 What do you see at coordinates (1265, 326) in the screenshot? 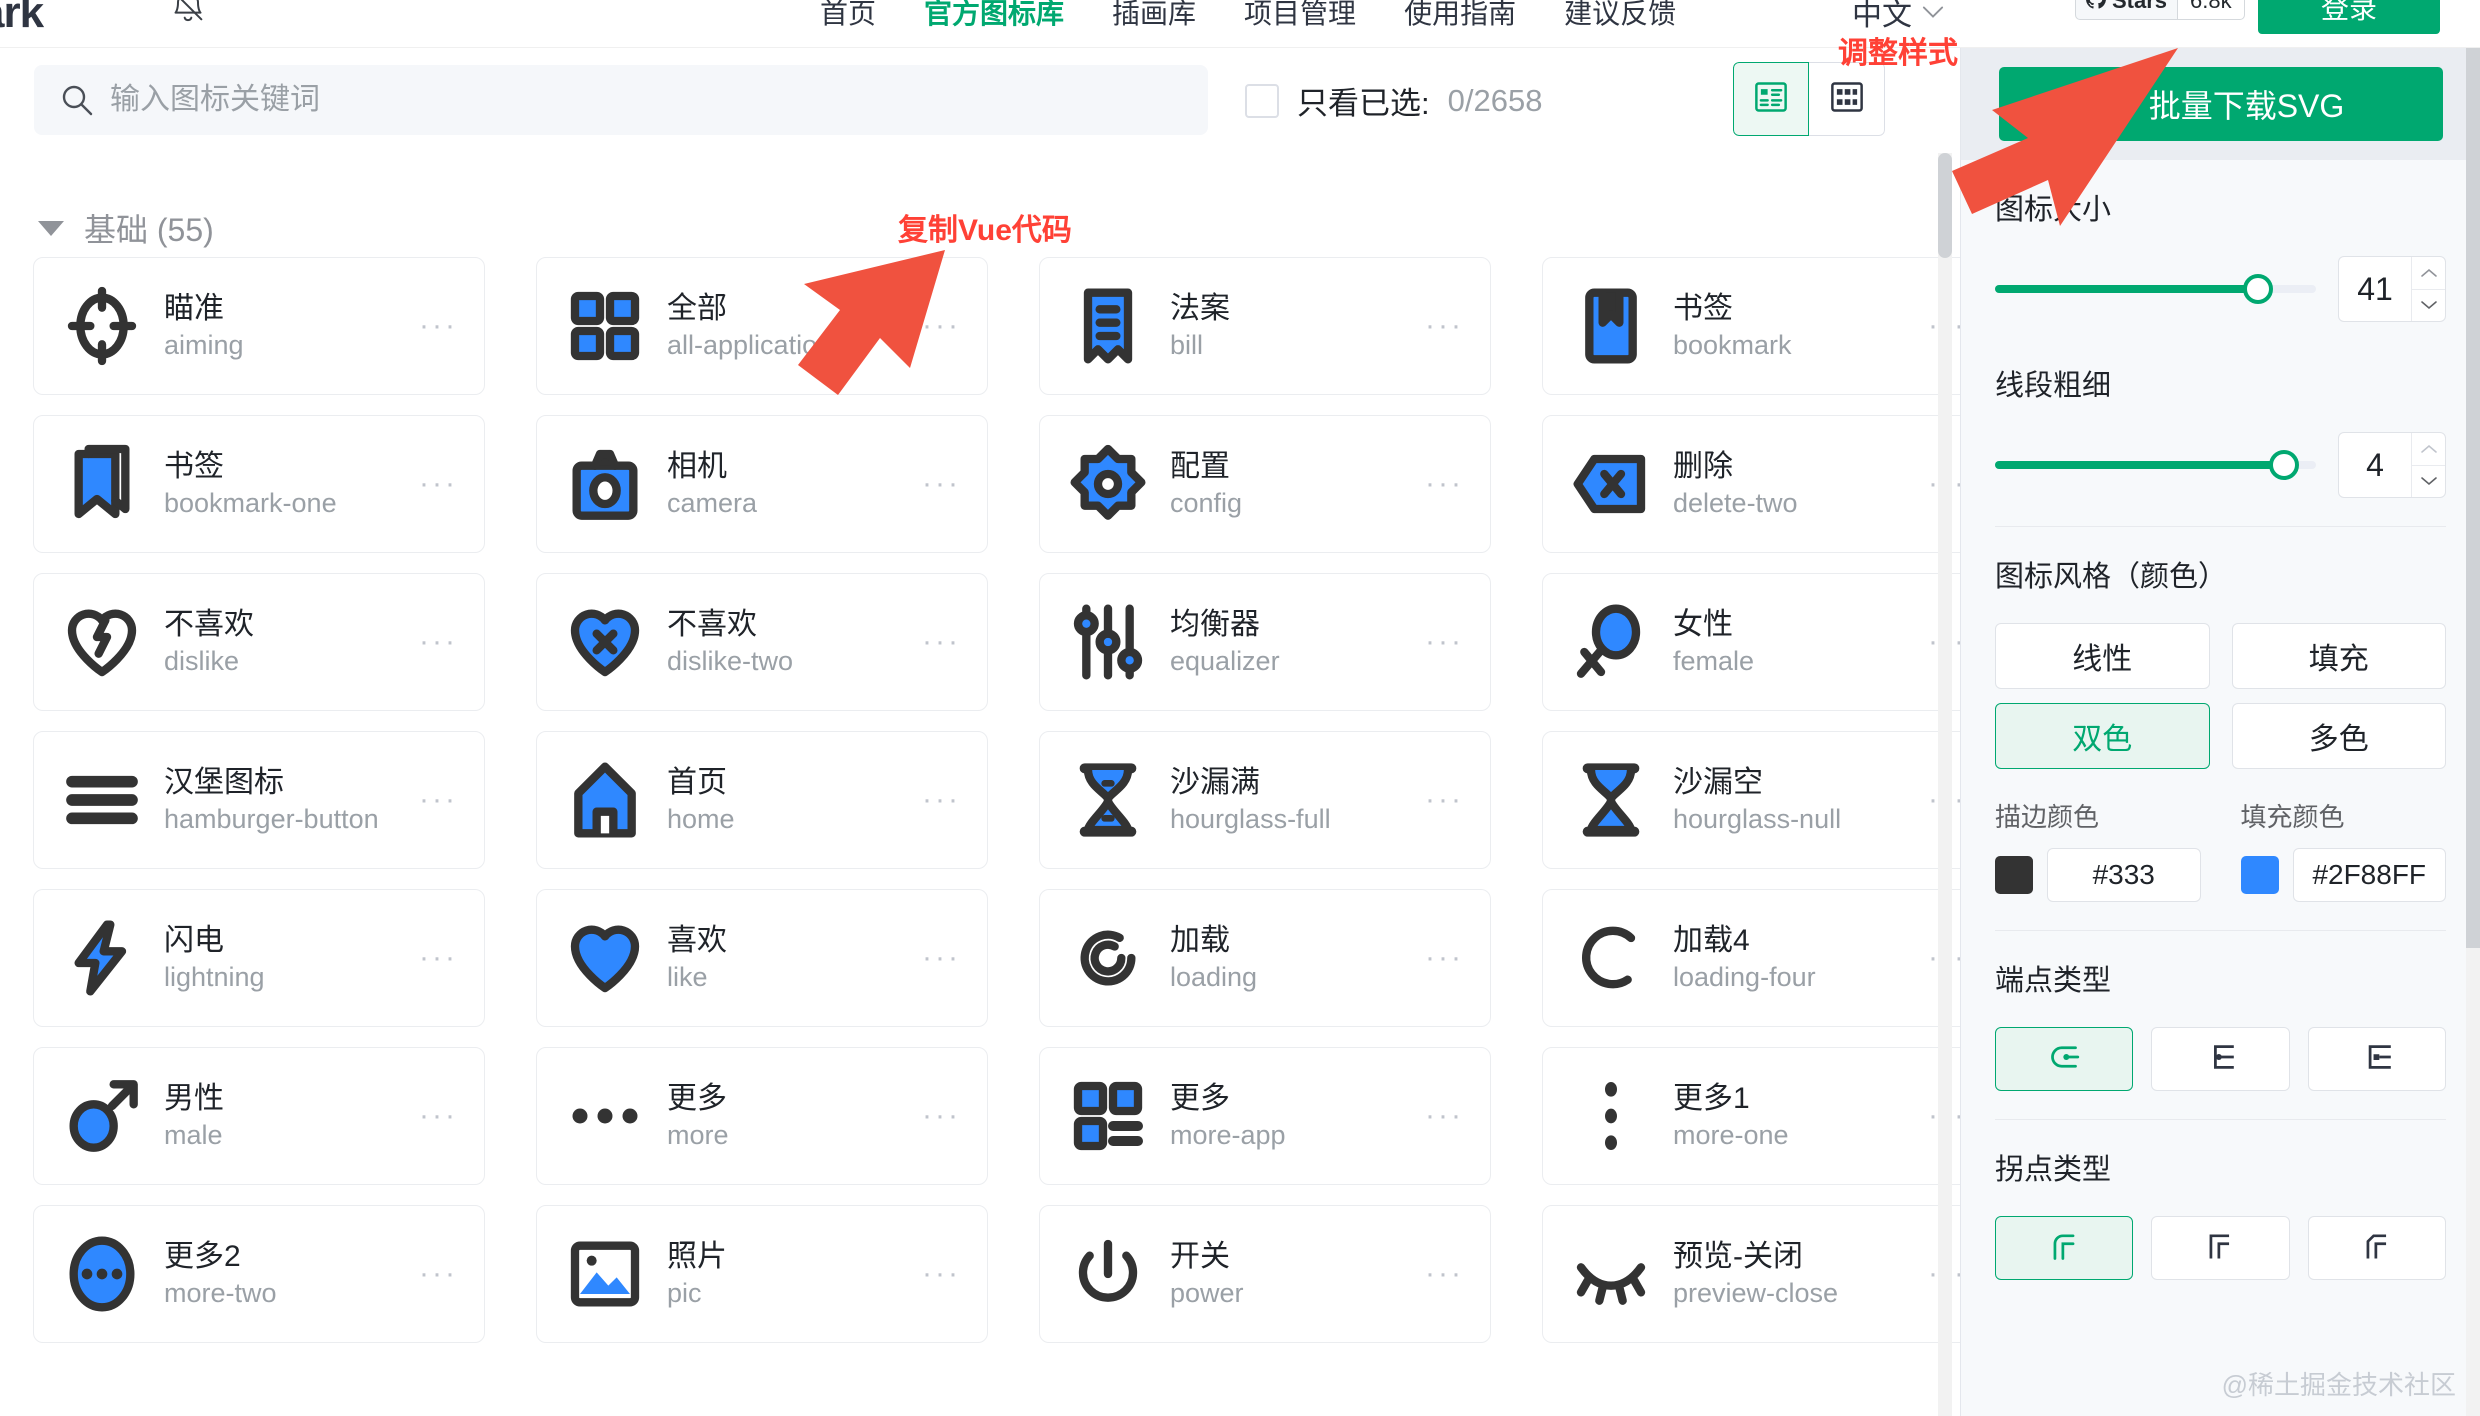
I see `icon-card: 法案 bill ···` at bounding box center [1265, 326].